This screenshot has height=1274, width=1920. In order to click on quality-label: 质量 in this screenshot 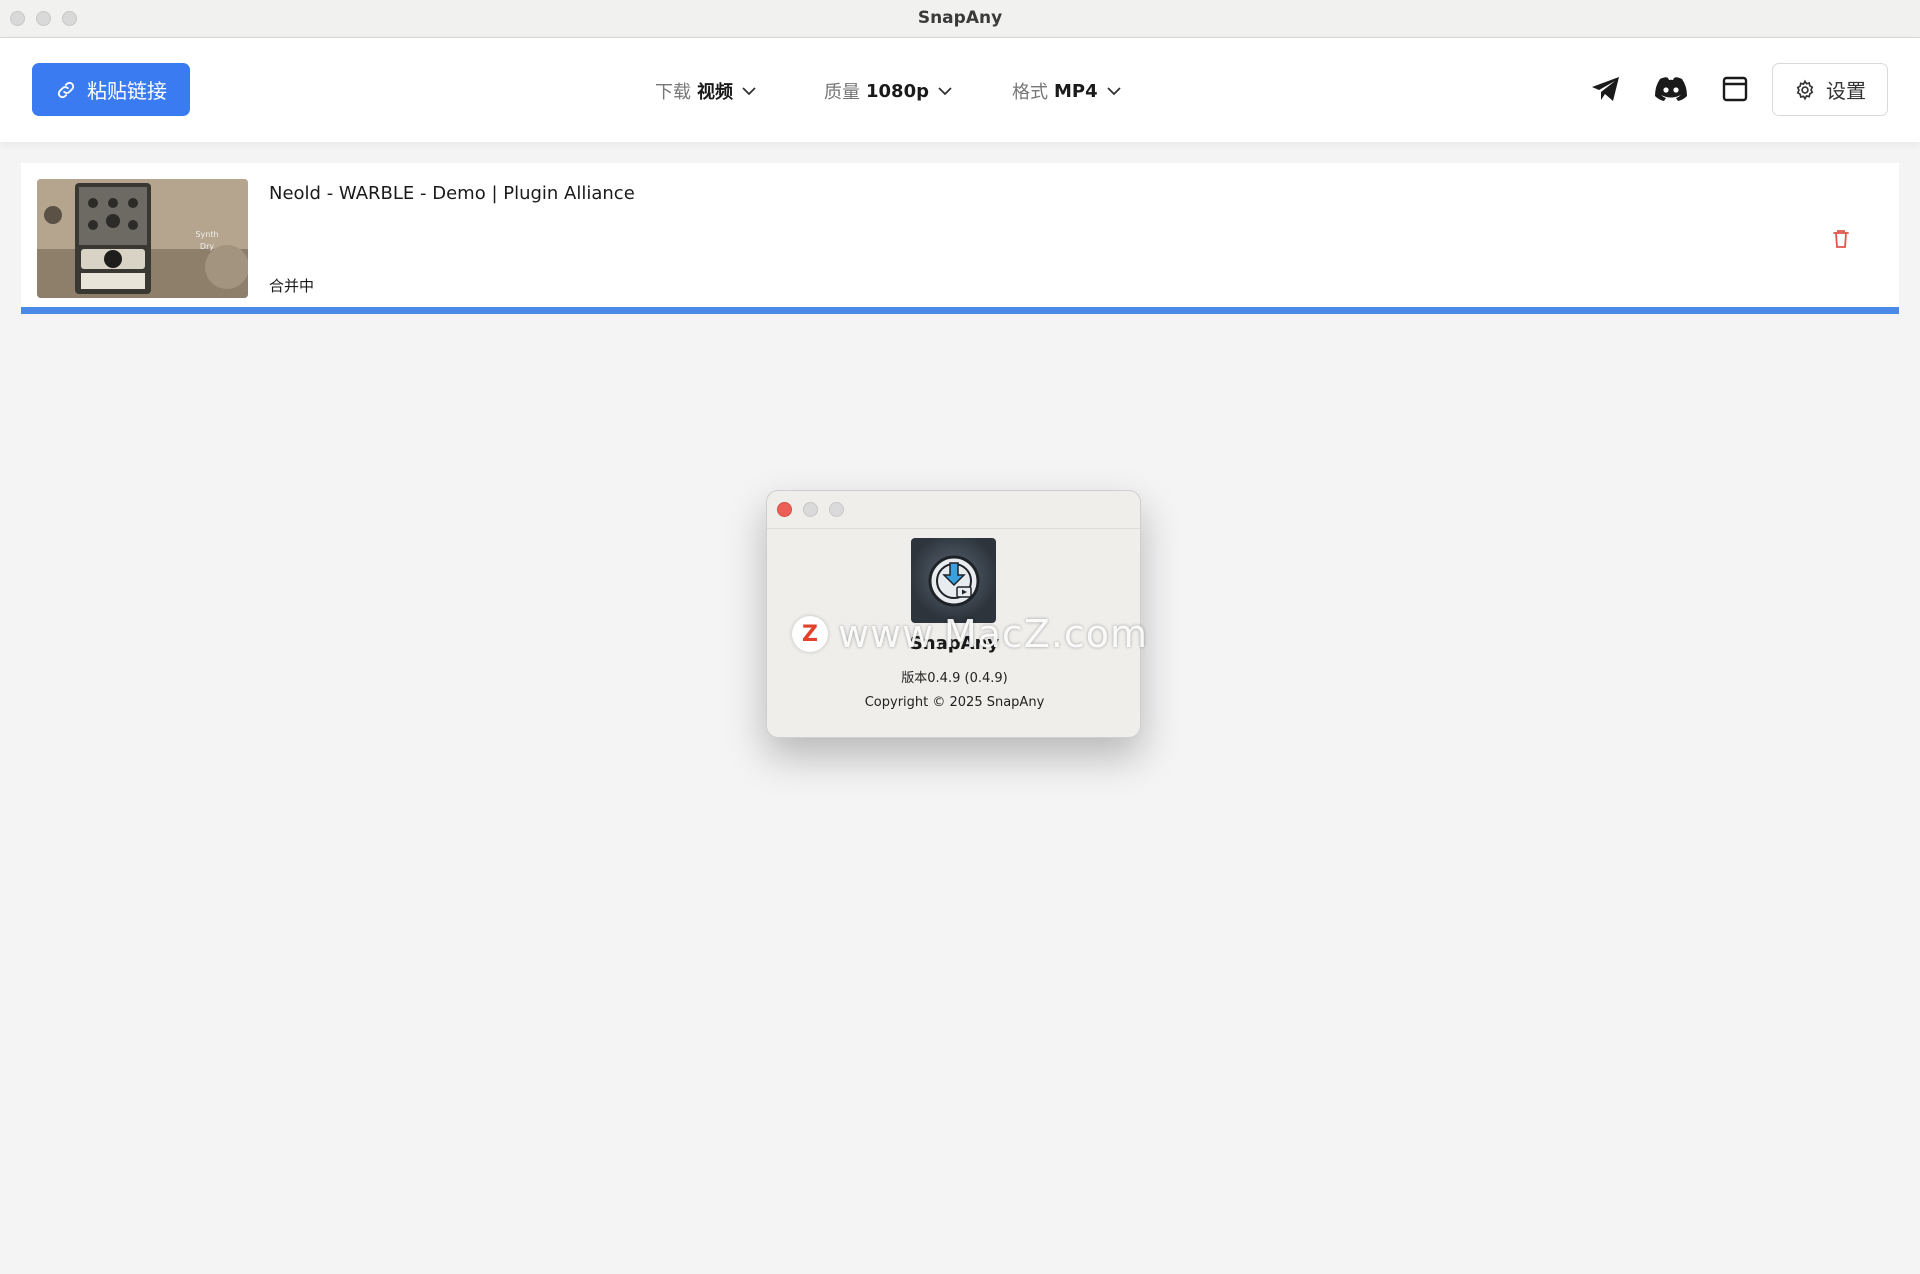, I will do `click(842, 92)`.